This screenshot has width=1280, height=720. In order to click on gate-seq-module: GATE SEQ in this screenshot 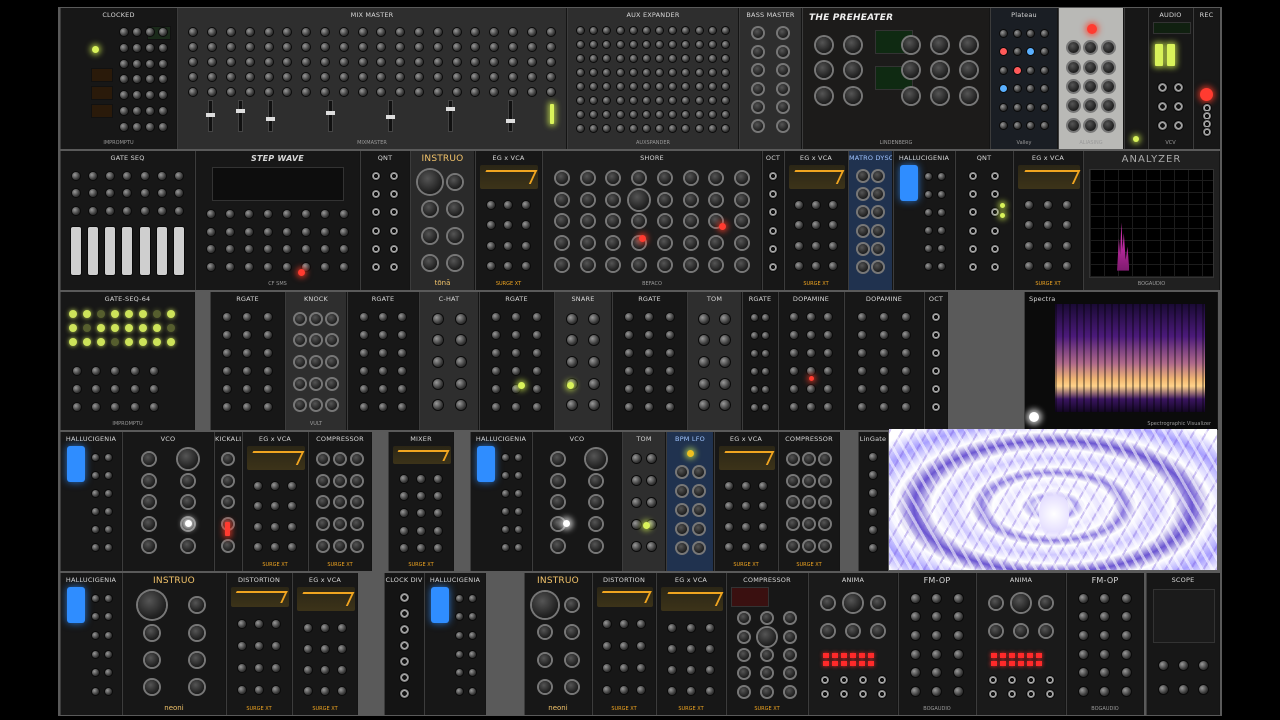, I will do `click(127, 220)`.